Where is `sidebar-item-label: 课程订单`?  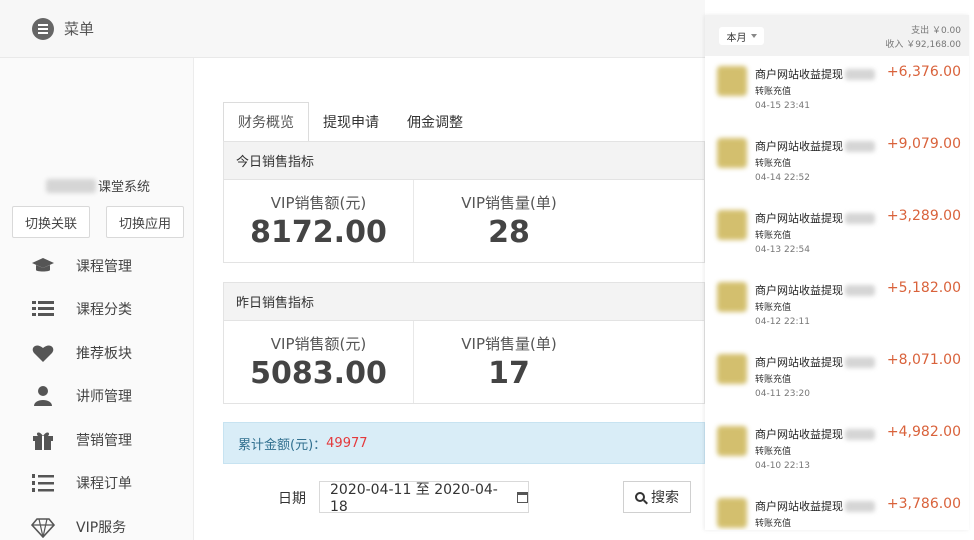 sidebar-item-label: 课程订单 is located at coordinates (104, 484).